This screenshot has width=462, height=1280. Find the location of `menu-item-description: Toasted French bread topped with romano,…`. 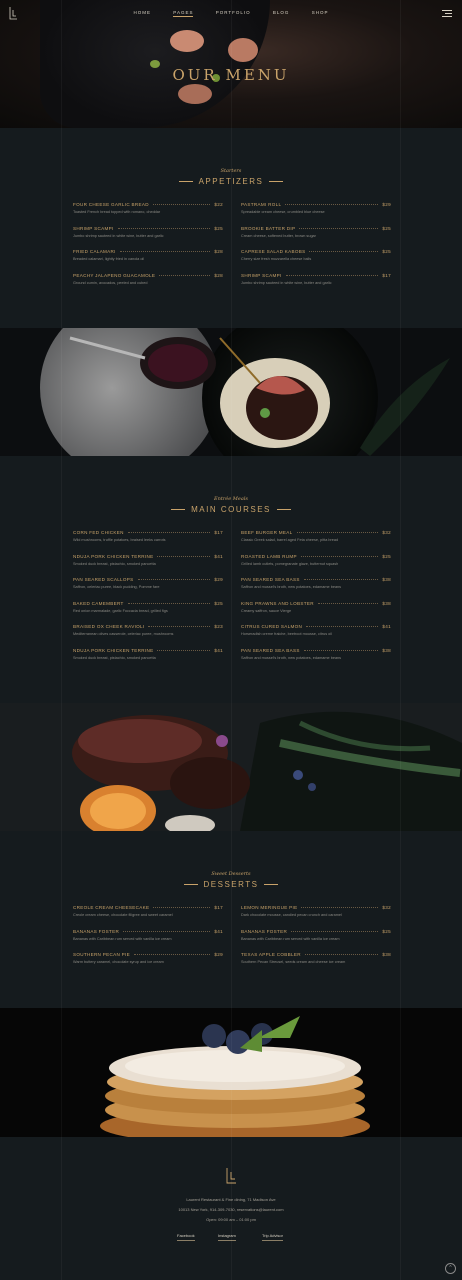

menu-item-description: Toasted French bread topped with romano,… is located at coordinates (117, 212).